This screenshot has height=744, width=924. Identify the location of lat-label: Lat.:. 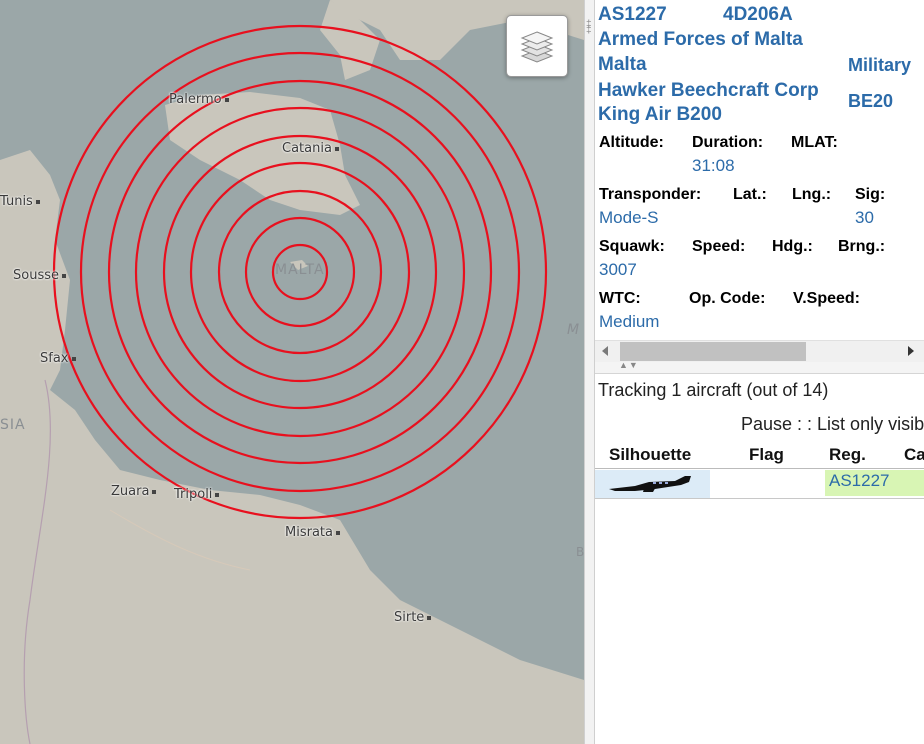
(750, 194).